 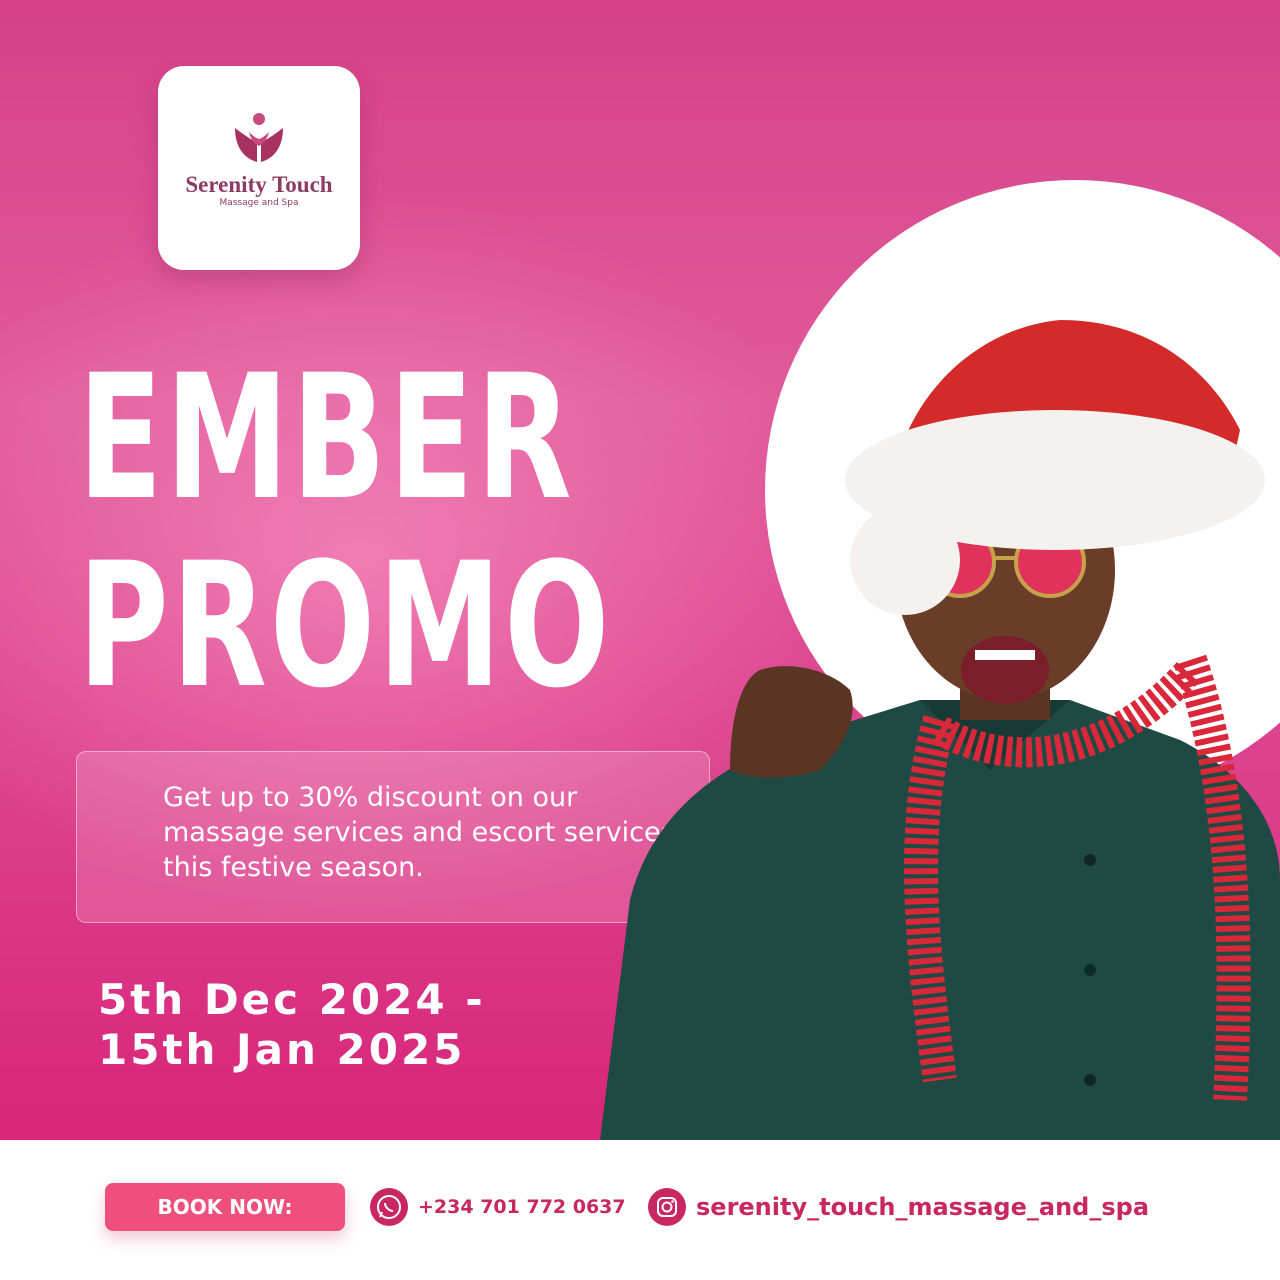 I want to click on date-end: 15th Jan 2025, so click(x=282, y=1049).